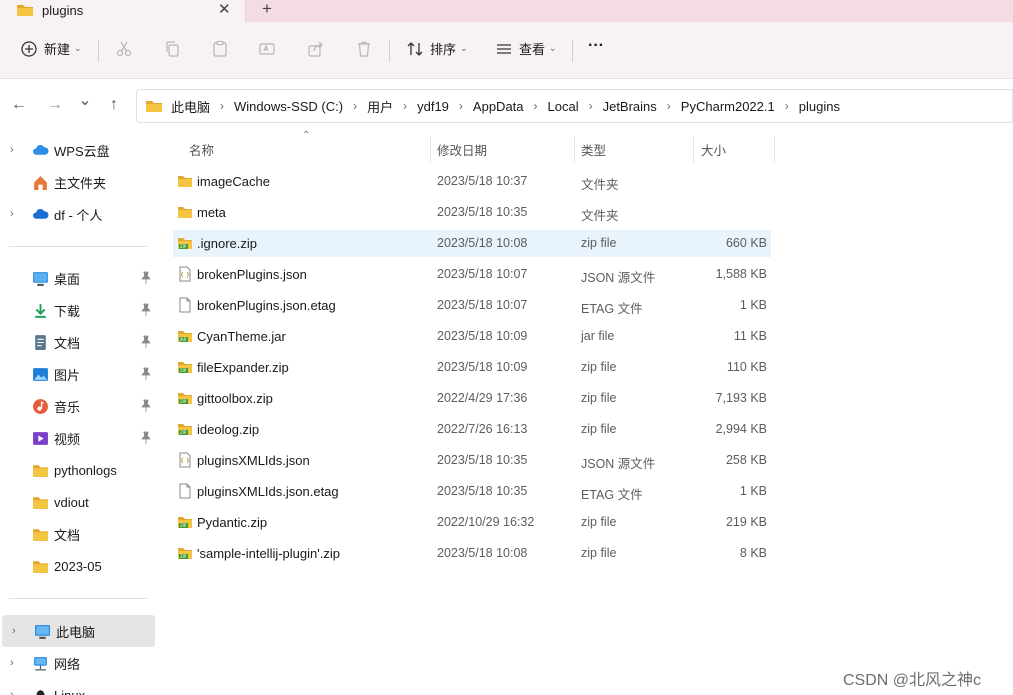 This screenshot has height=695, width=1013. I want to click on breadcrumb-item: 用户, so click(380, 106).